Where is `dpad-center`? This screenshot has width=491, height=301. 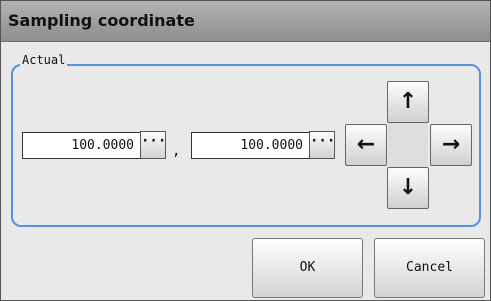 dpad-center is located at coordinates (408, 145).